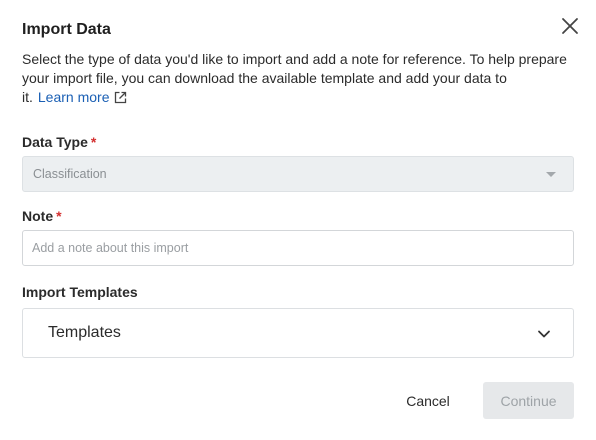 This screenshot has width=596, height=440. What do you see at coordinates (70, 174) in the screenshot?
I see `data-type-selected-value: Classification` at bounding box center [70, 174].